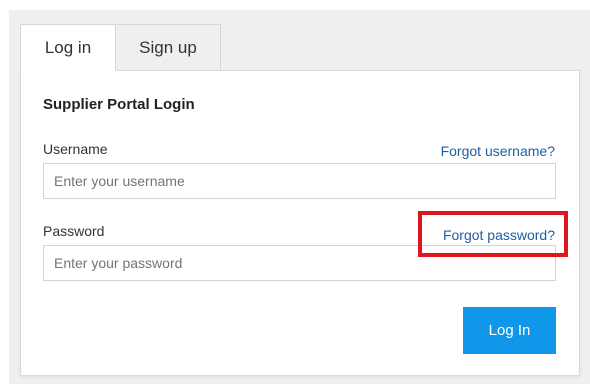 Image resolution: width=590 pixels, height=384 pixels. What do you see at coordinates (498, 151) in the screenshot?
I see `forgot-username-link: Forgot username?` at bounding box center [498, 151].